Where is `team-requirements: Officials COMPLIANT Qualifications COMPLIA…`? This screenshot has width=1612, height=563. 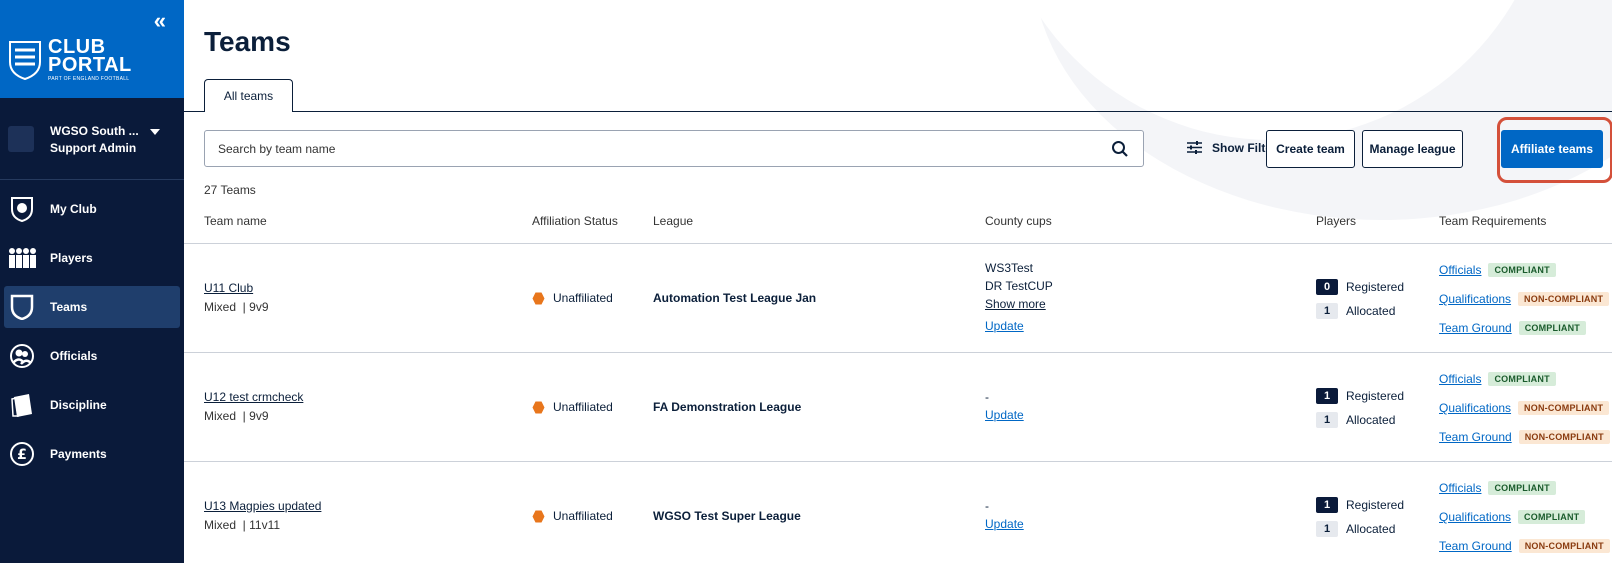
team-requirements: Officials COMPLIANT Qualifications COMPLIA… is located at coordinates (1524, 520).